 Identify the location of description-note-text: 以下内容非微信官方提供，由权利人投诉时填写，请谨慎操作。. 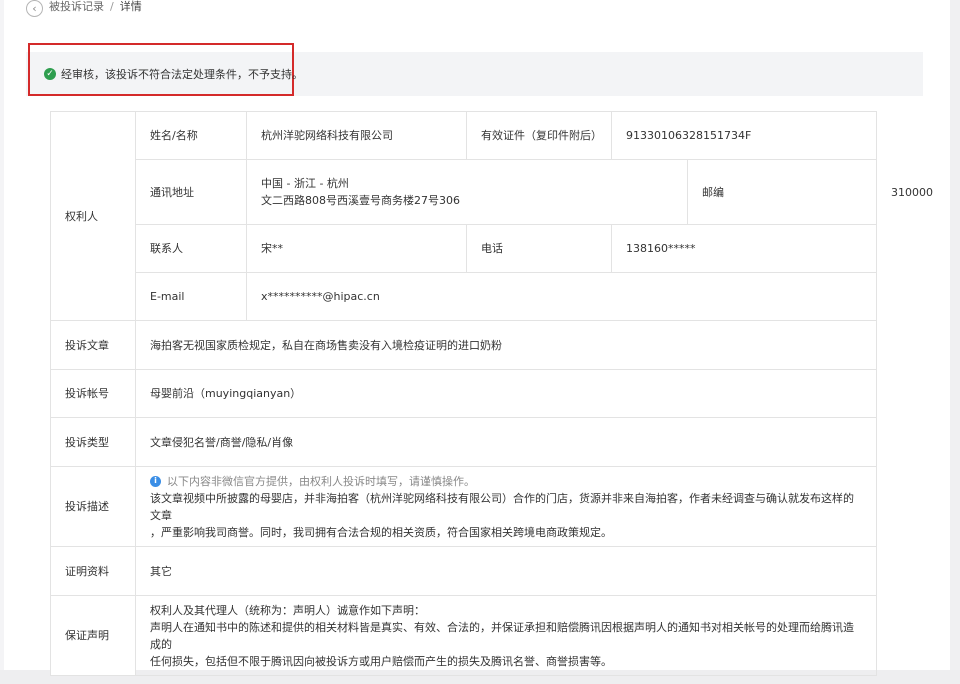
(321, 481).